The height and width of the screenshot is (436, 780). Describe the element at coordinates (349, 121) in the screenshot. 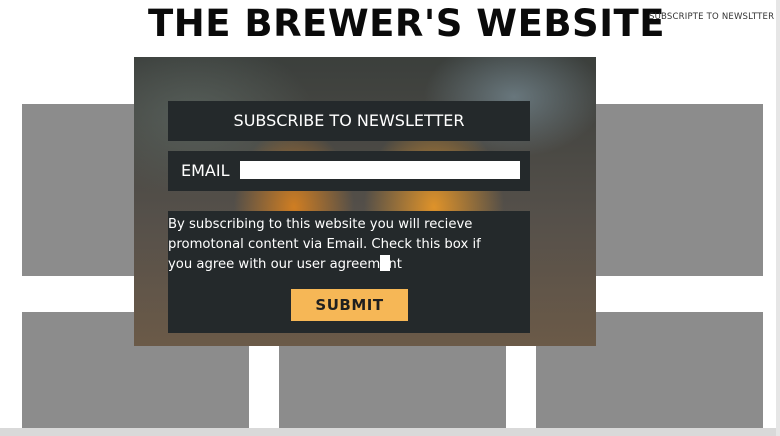

I see `modal-title: SUBSCRIBE TO NEWSLETTER` at that location.